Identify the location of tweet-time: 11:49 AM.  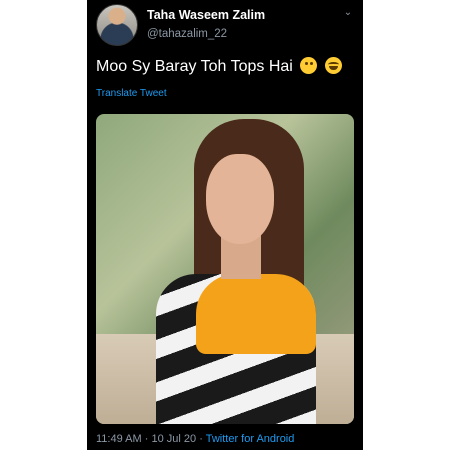
(119, 439).